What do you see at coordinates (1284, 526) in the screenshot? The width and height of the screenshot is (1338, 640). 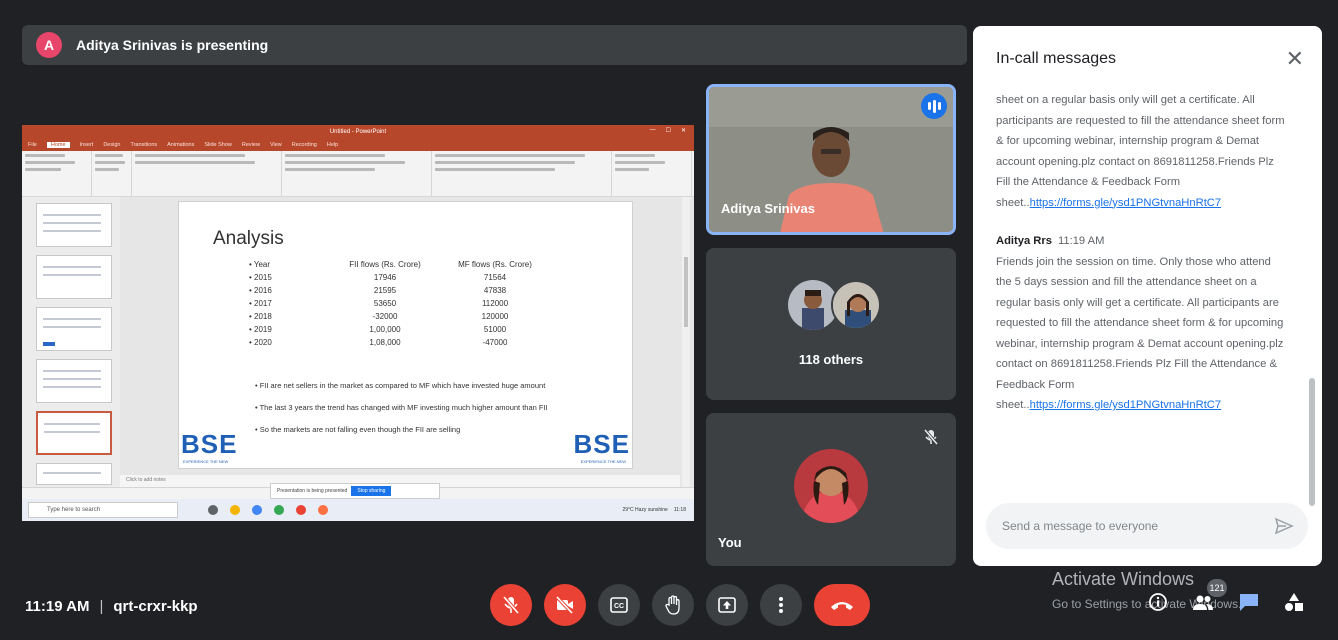 I see `send-icon` at bounding box center [1284, 526].